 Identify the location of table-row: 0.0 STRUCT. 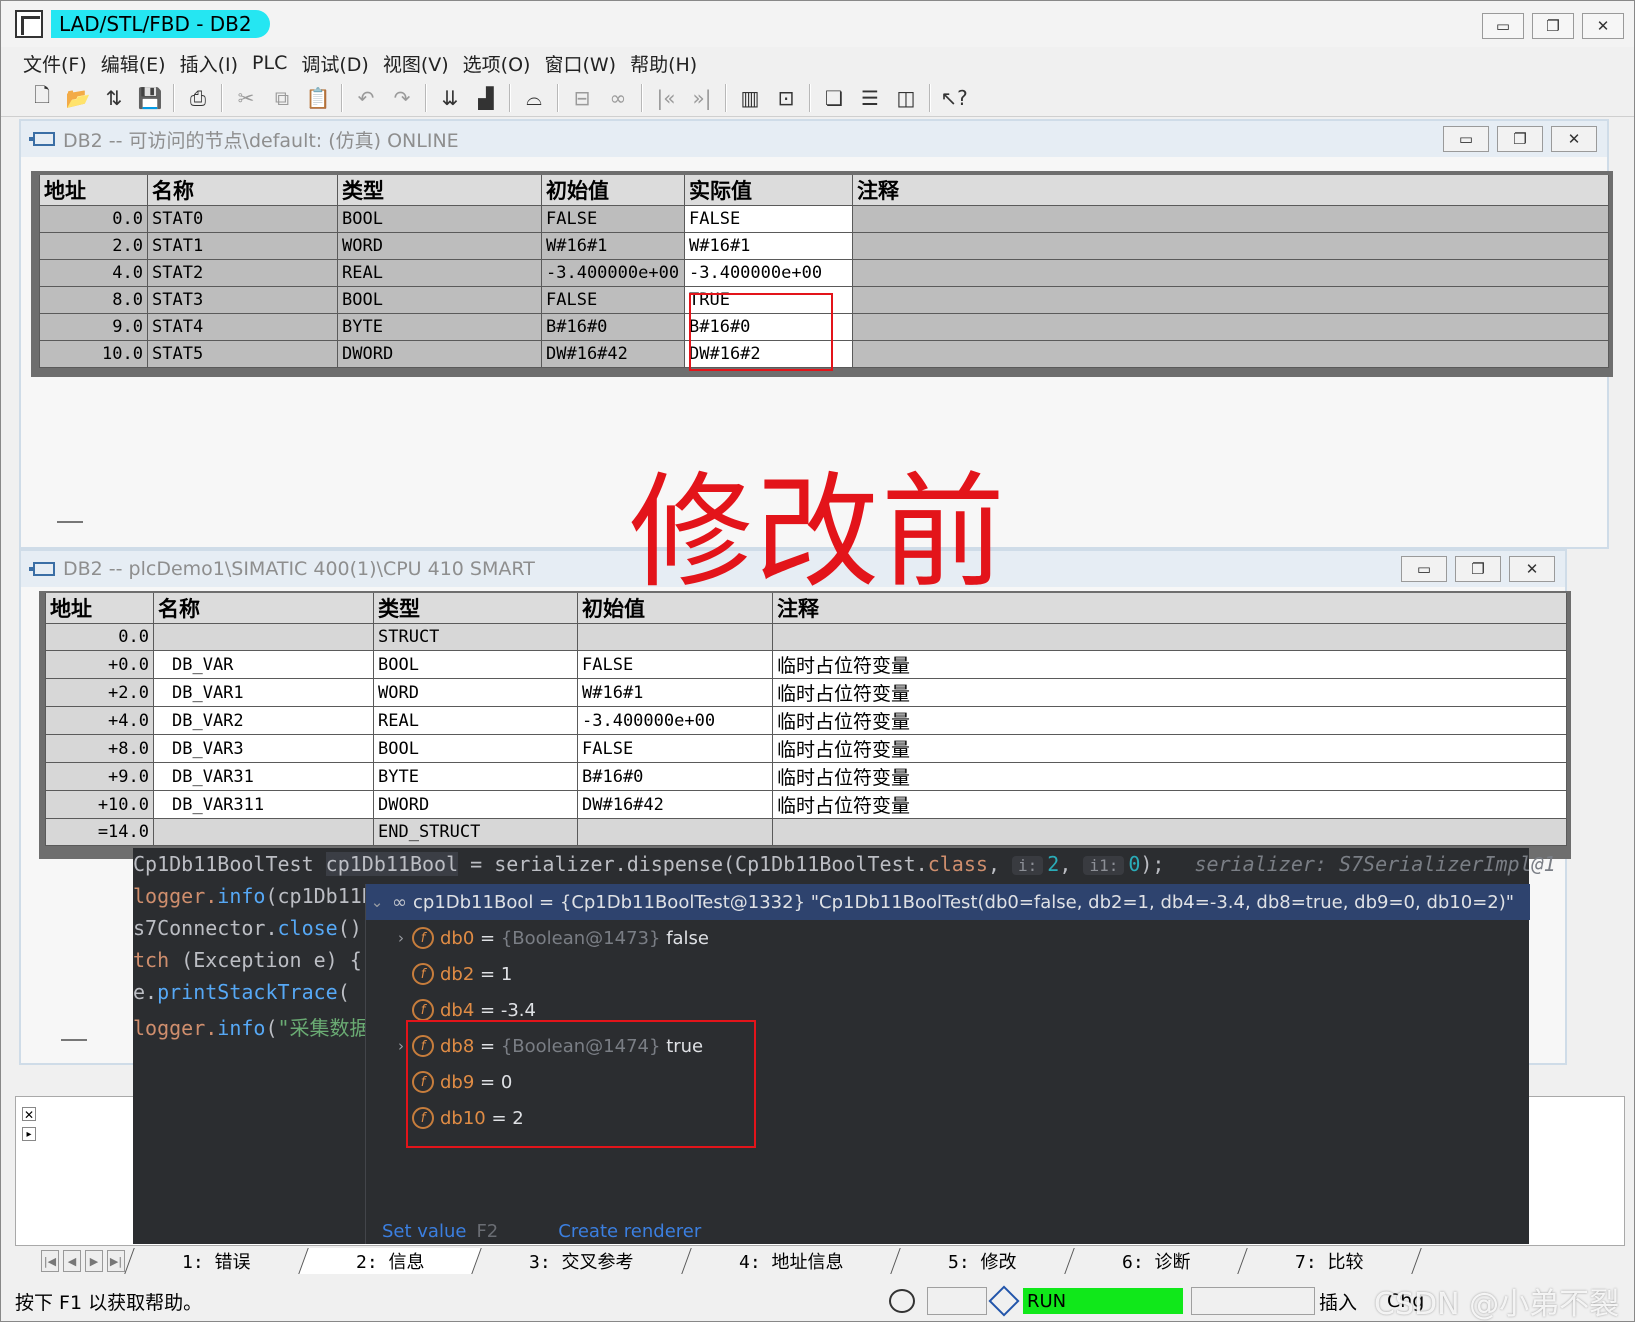
(806, 637).